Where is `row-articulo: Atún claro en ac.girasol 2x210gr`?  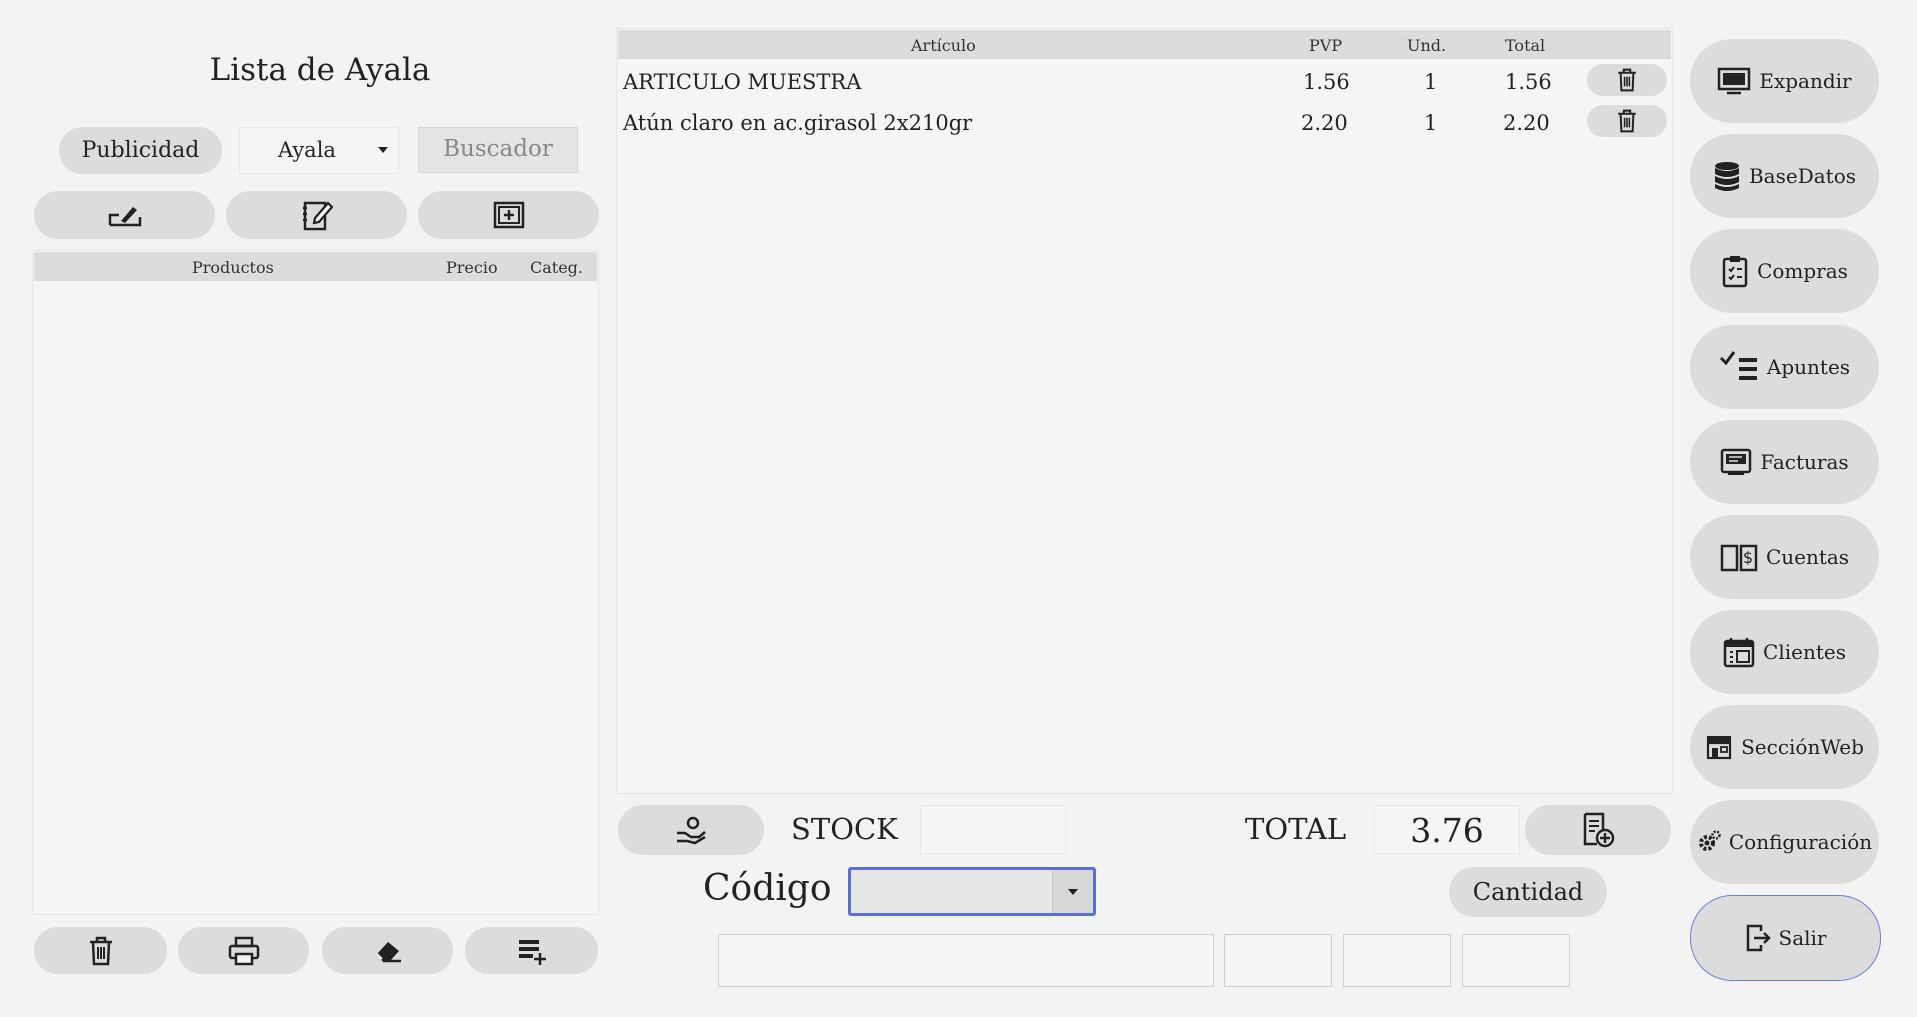 row-articulo: Atún claro en ac.girasol 2x210gr is located at coordinates (798, 123).